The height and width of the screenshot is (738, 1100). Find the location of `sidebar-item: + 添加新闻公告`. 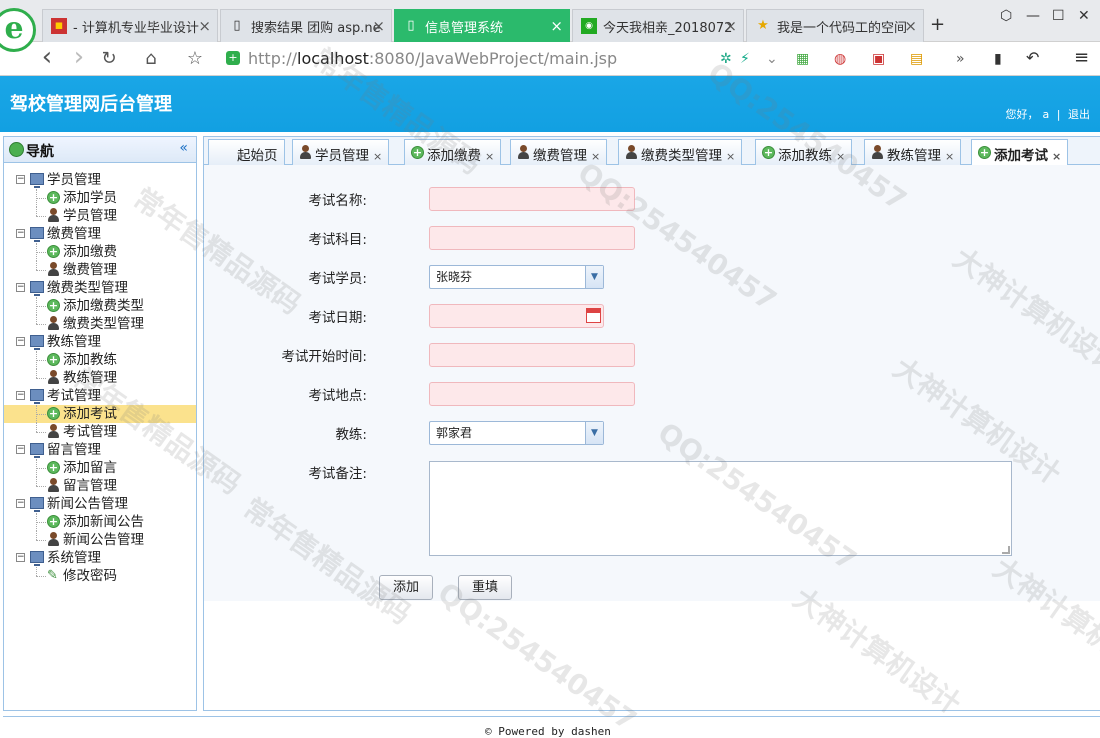

sidebar-item: + 添加新闻公告 is located at coordinates (100, 522).